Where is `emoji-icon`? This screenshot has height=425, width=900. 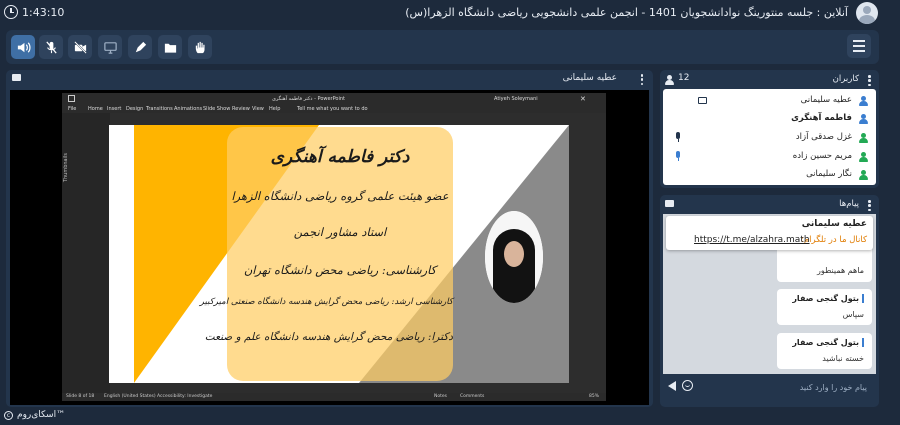 emoji-icon is located at coordinates (687, 385).